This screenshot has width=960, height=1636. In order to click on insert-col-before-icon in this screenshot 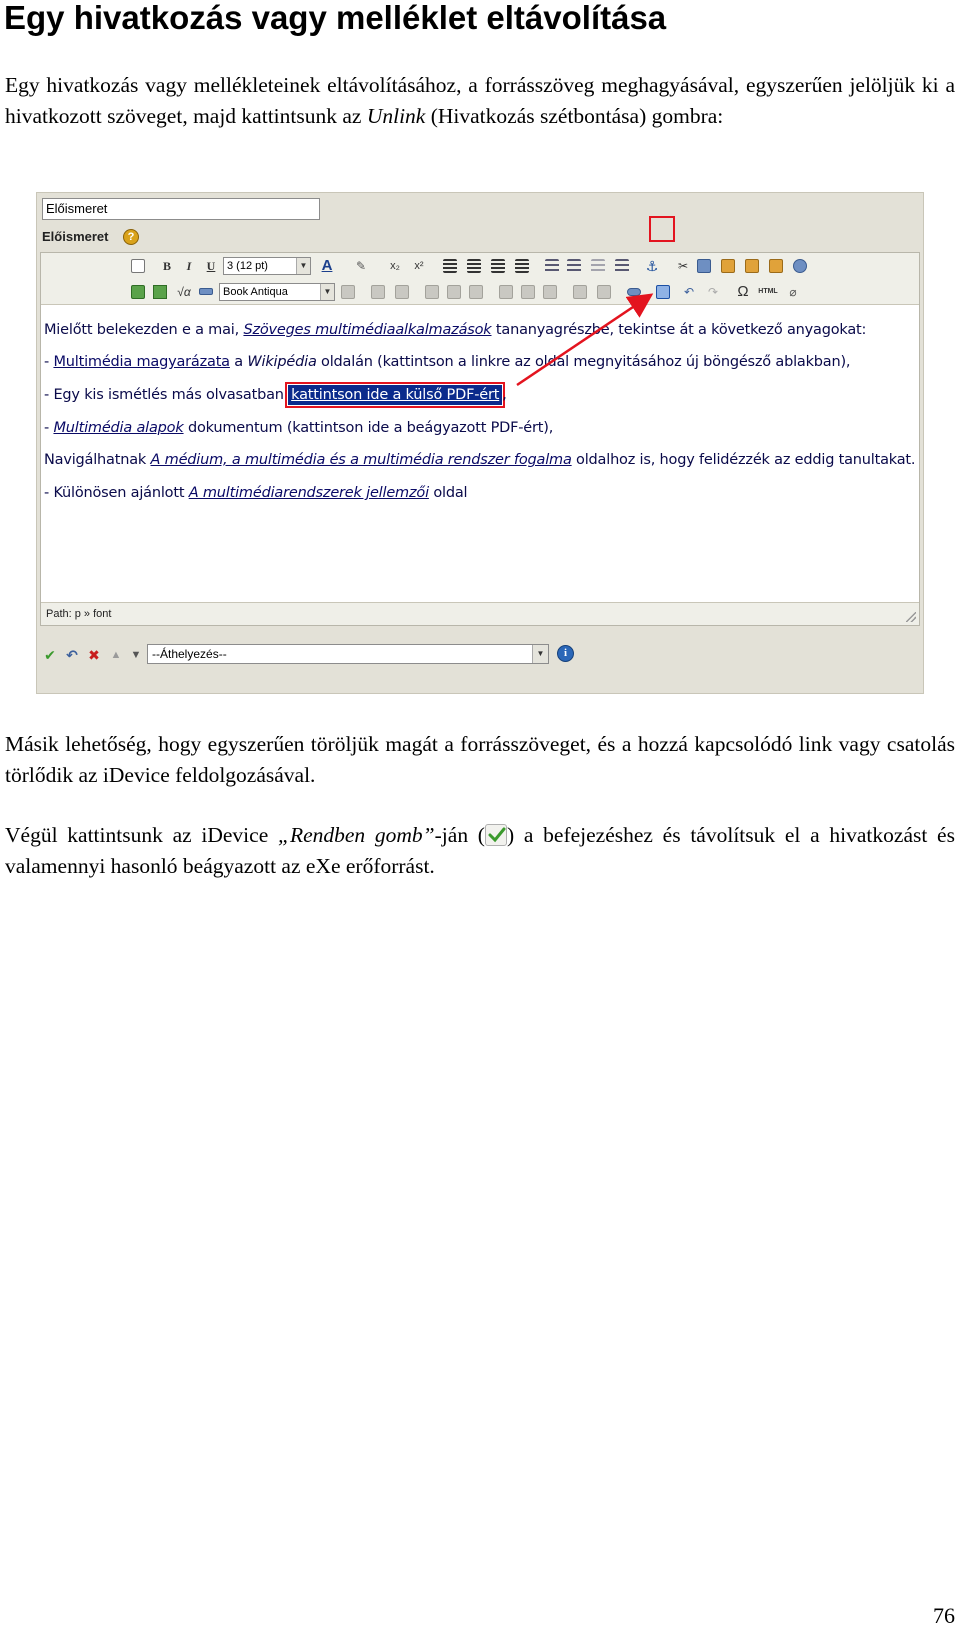, I will do `click(506, 292)`.